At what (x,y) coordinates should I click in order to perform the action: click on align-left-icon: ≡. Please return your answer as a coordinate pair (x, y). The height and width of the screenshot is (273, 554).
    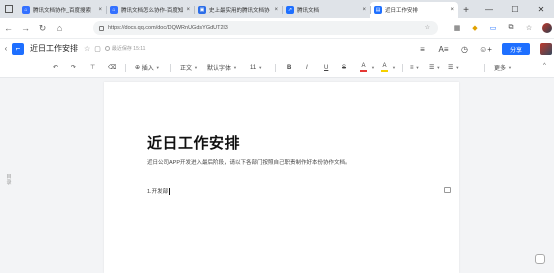
    Looking at the image, I should click on (412, 67).